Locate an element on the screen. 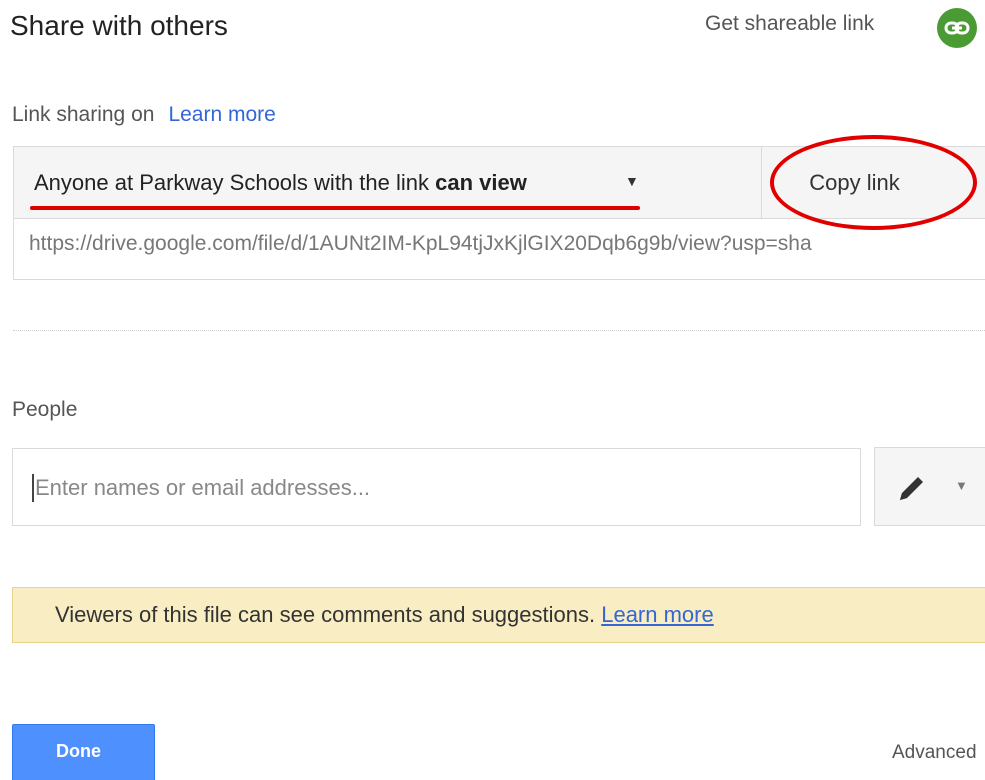  advanced-link: Advanced is located at coordinates (938, 753).